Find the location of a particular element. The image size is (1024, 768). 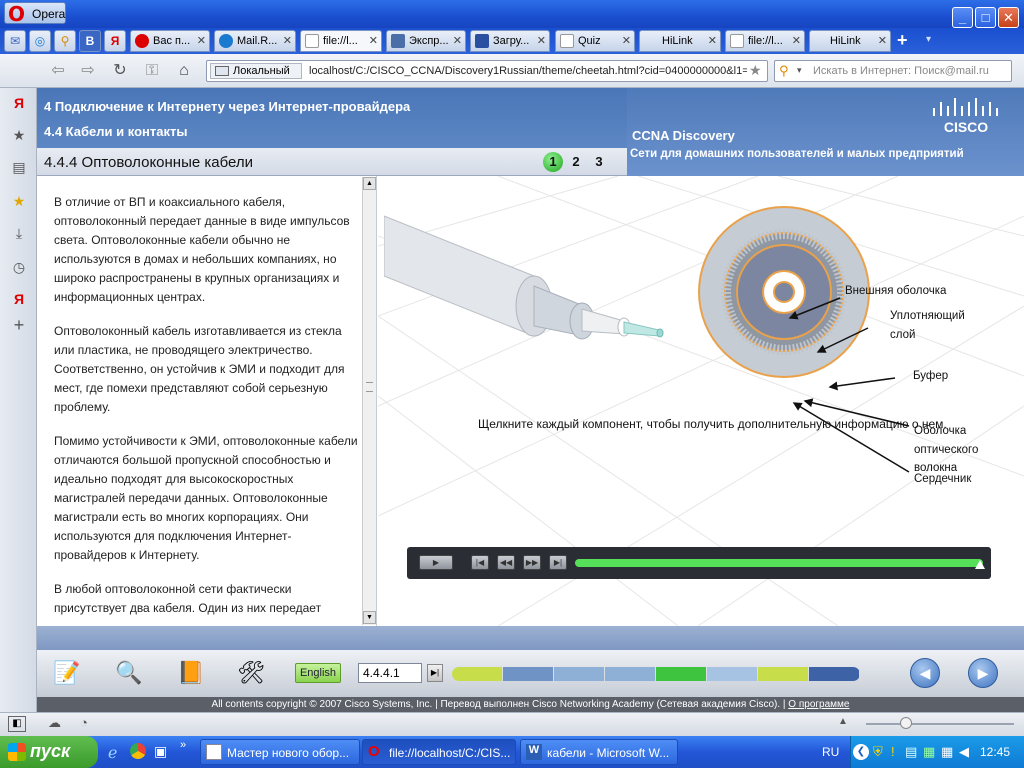

zoom-slider is located at coordinates (940, 724).